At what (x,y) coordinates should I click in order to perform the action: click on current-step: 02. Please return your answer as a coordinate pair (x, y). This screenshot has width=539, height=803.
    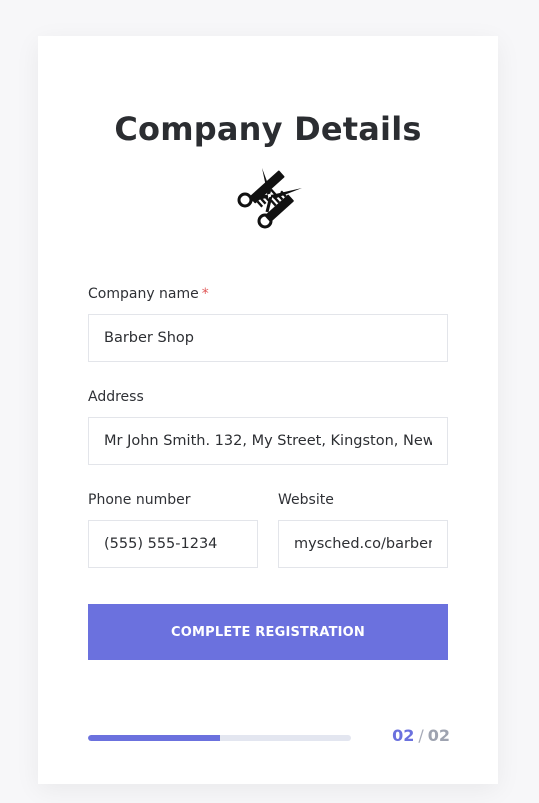
    Looking at the image, I should click on (403, 735).